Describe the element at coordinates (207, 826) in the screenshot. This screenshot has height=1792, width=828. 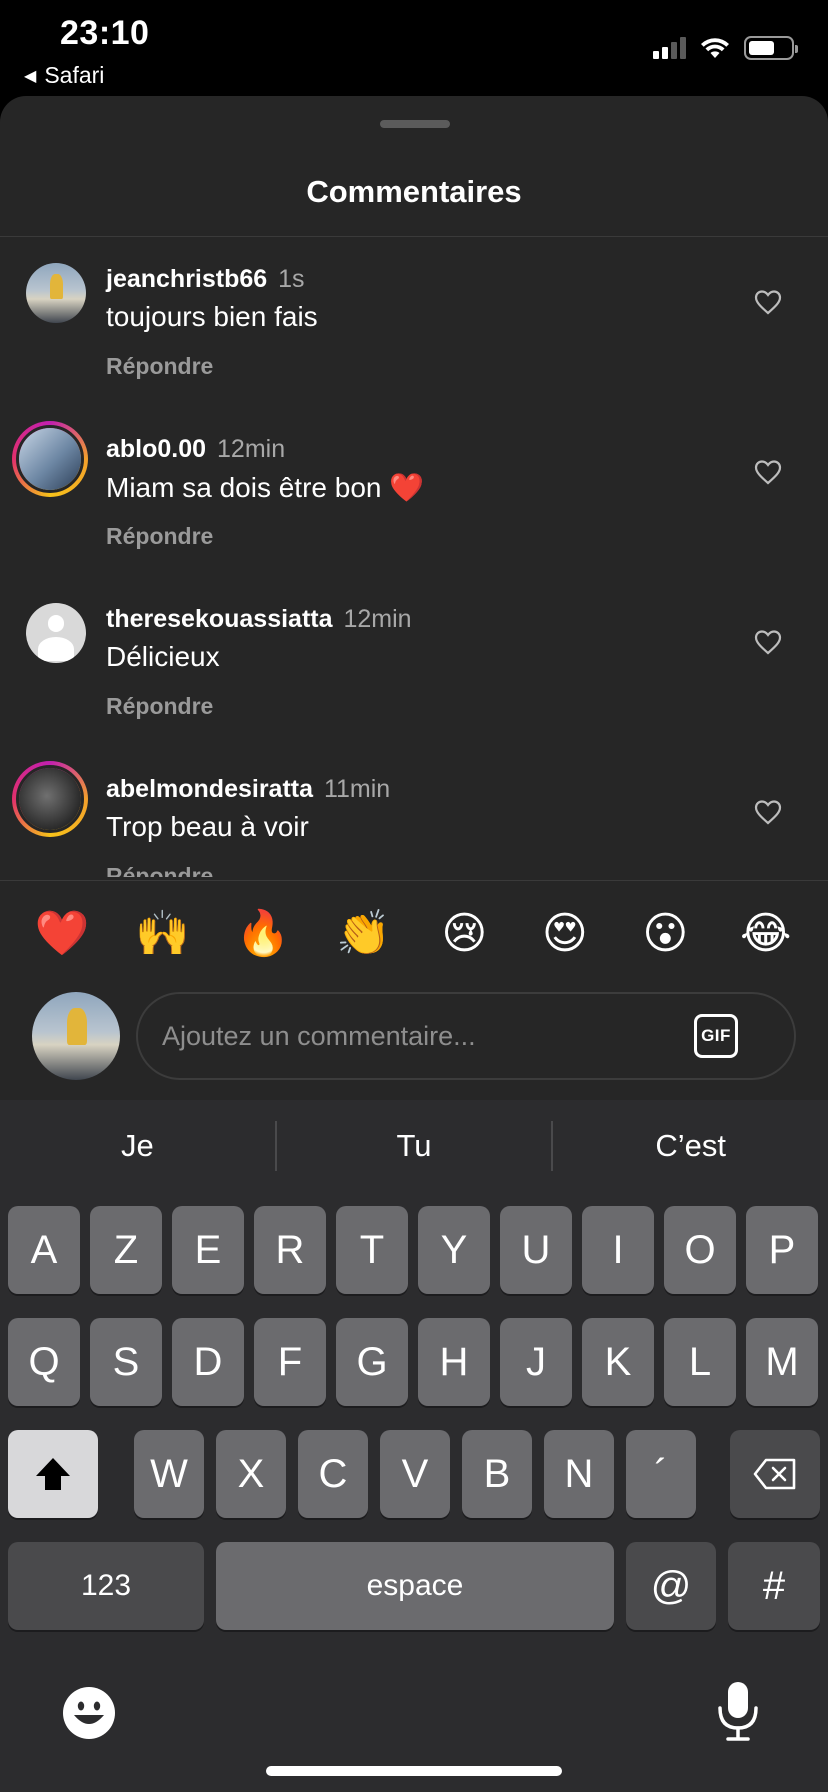
I see `comment-text: Trop beau à voir` at that location.